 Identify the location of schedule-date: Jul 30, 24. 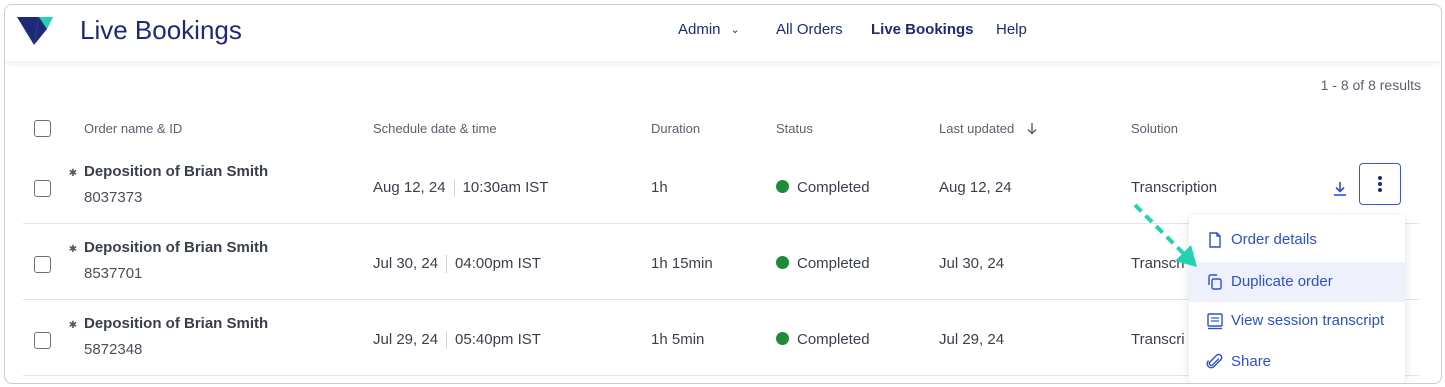
(406, 263).